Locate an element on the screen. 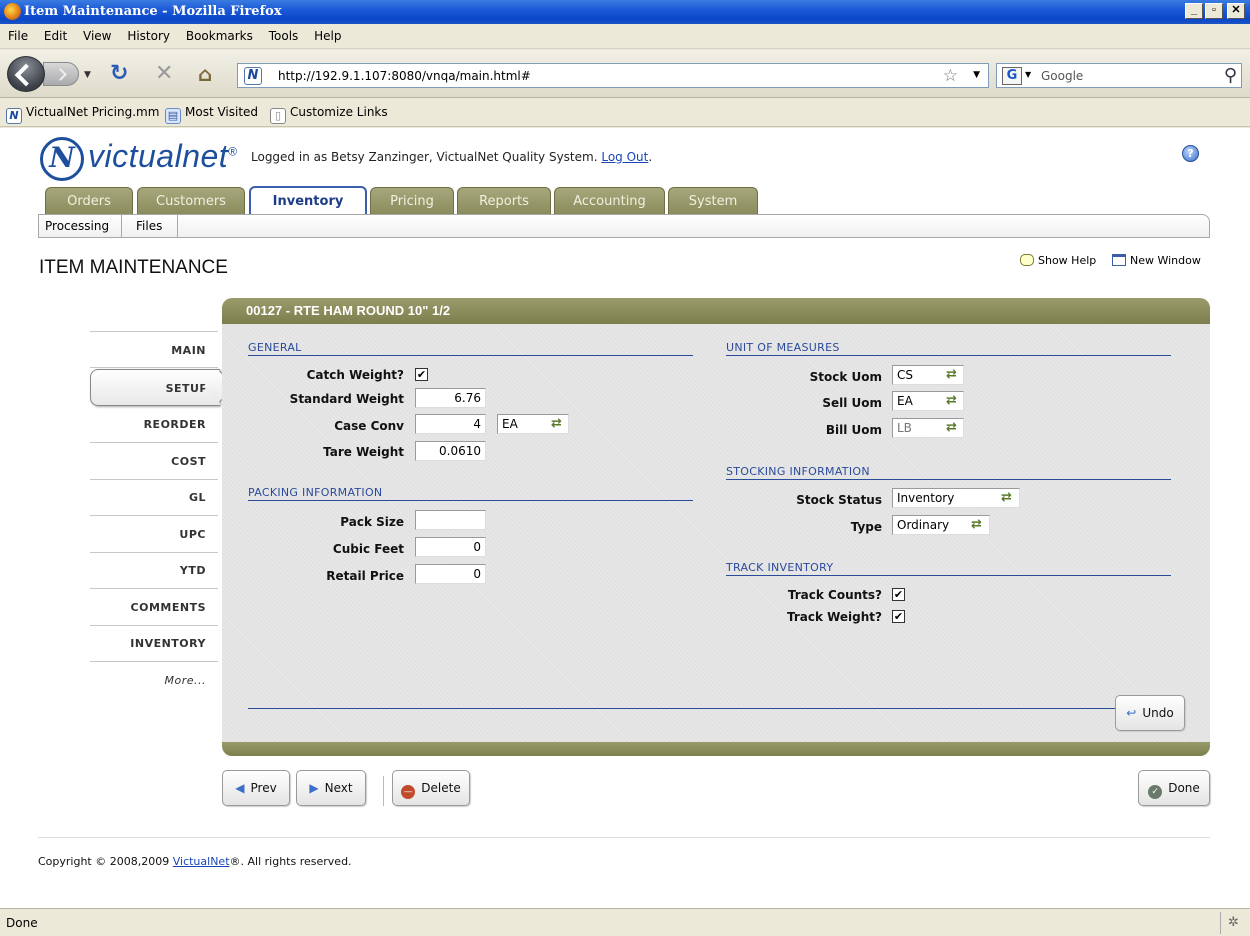 The width and height of the screenshot is (1250, 936). folder-icon: ▤ is located at coordinates (173, 116).